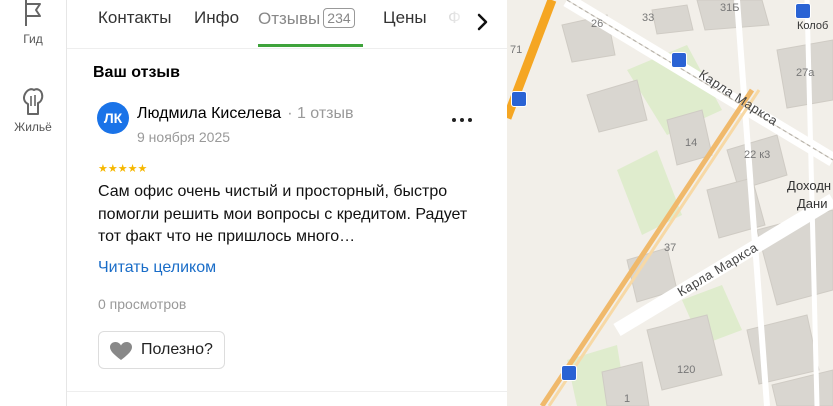 The height and width of the screenshot is (406, 833). I want to click on poi-label: Колоб, so click(813, 26).